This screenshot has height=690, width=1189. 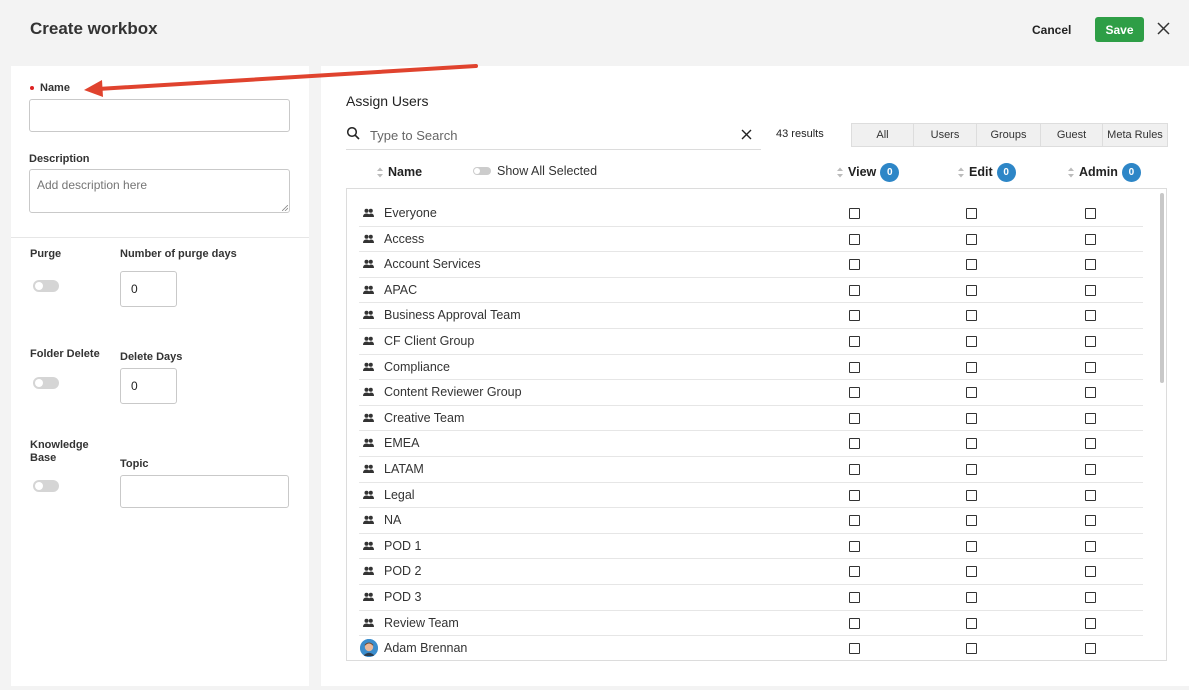 What do you see at coordinates (55, 88) in the screenshot?
I see `name-label: Name` at bounding box center [55, 88].